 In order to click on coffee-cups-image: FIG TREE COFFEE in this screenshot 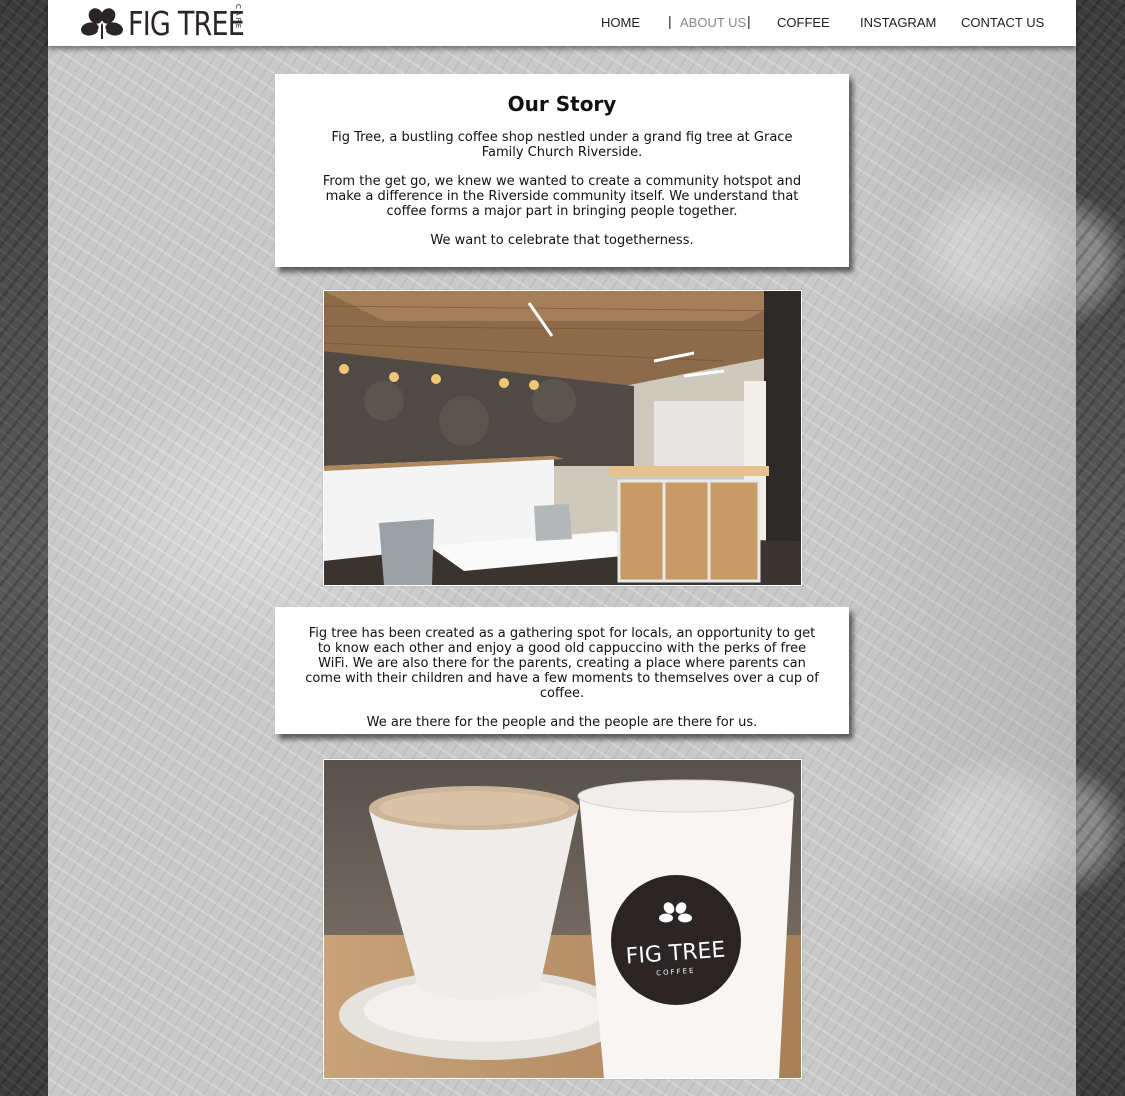, I will do `click(562, 919)`.